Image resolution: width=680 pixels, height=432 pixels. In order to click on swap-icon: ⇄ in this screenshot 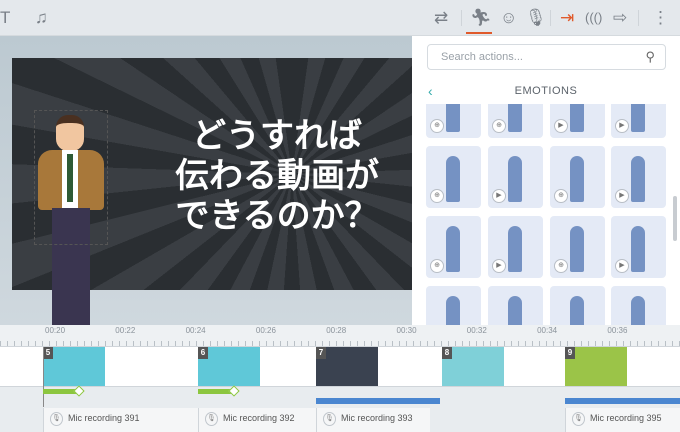, I will do `click(441, 18)`.